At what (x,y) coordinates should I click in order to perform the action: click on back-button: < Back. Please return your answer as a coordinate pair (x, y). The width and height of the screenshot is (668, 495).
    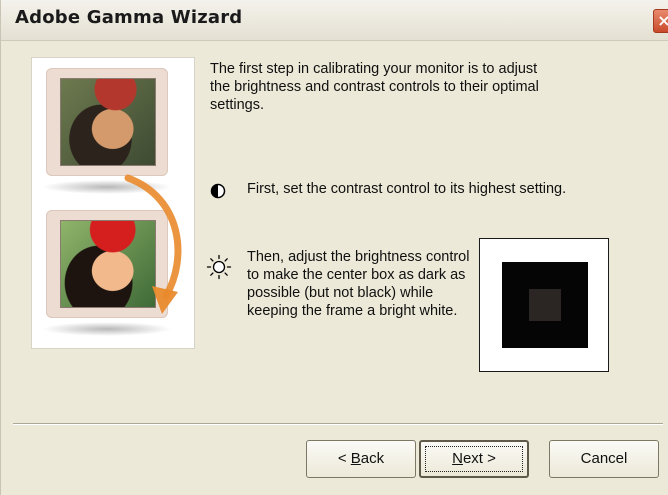
    Looking at the image, I should click on (361, 459).